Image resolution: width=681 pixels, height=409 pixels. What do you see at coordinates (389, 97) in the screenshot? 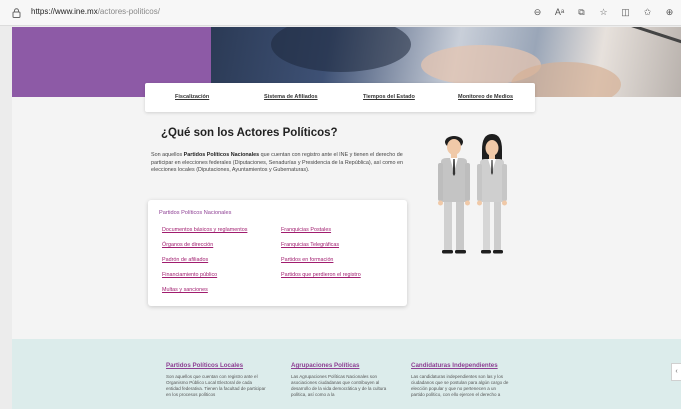
I see `nav-tiempos-estado: Tiempos del Estado` at bounding box center [389, 97].